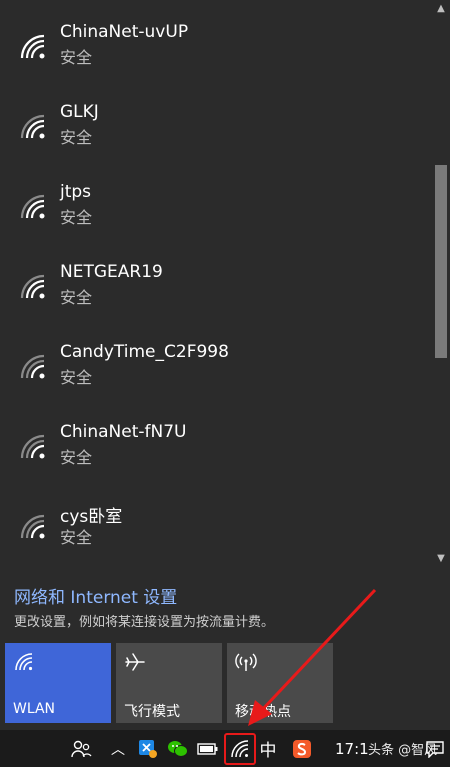  What do you see at coordinates (216, 58) in the screenshot?
I see `network-item: ChinaNet-uvUP 安全` at bounding box center [216, 58].